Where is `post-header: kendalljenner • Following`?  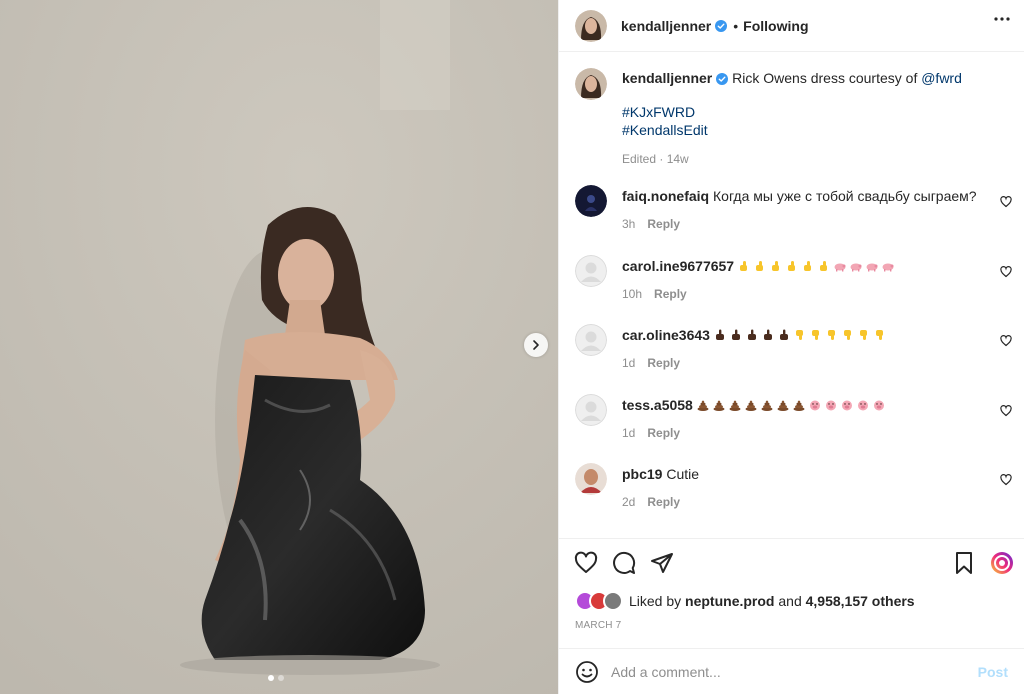
post-header: kendalljenner • Following is located at coordinates (791, 26).